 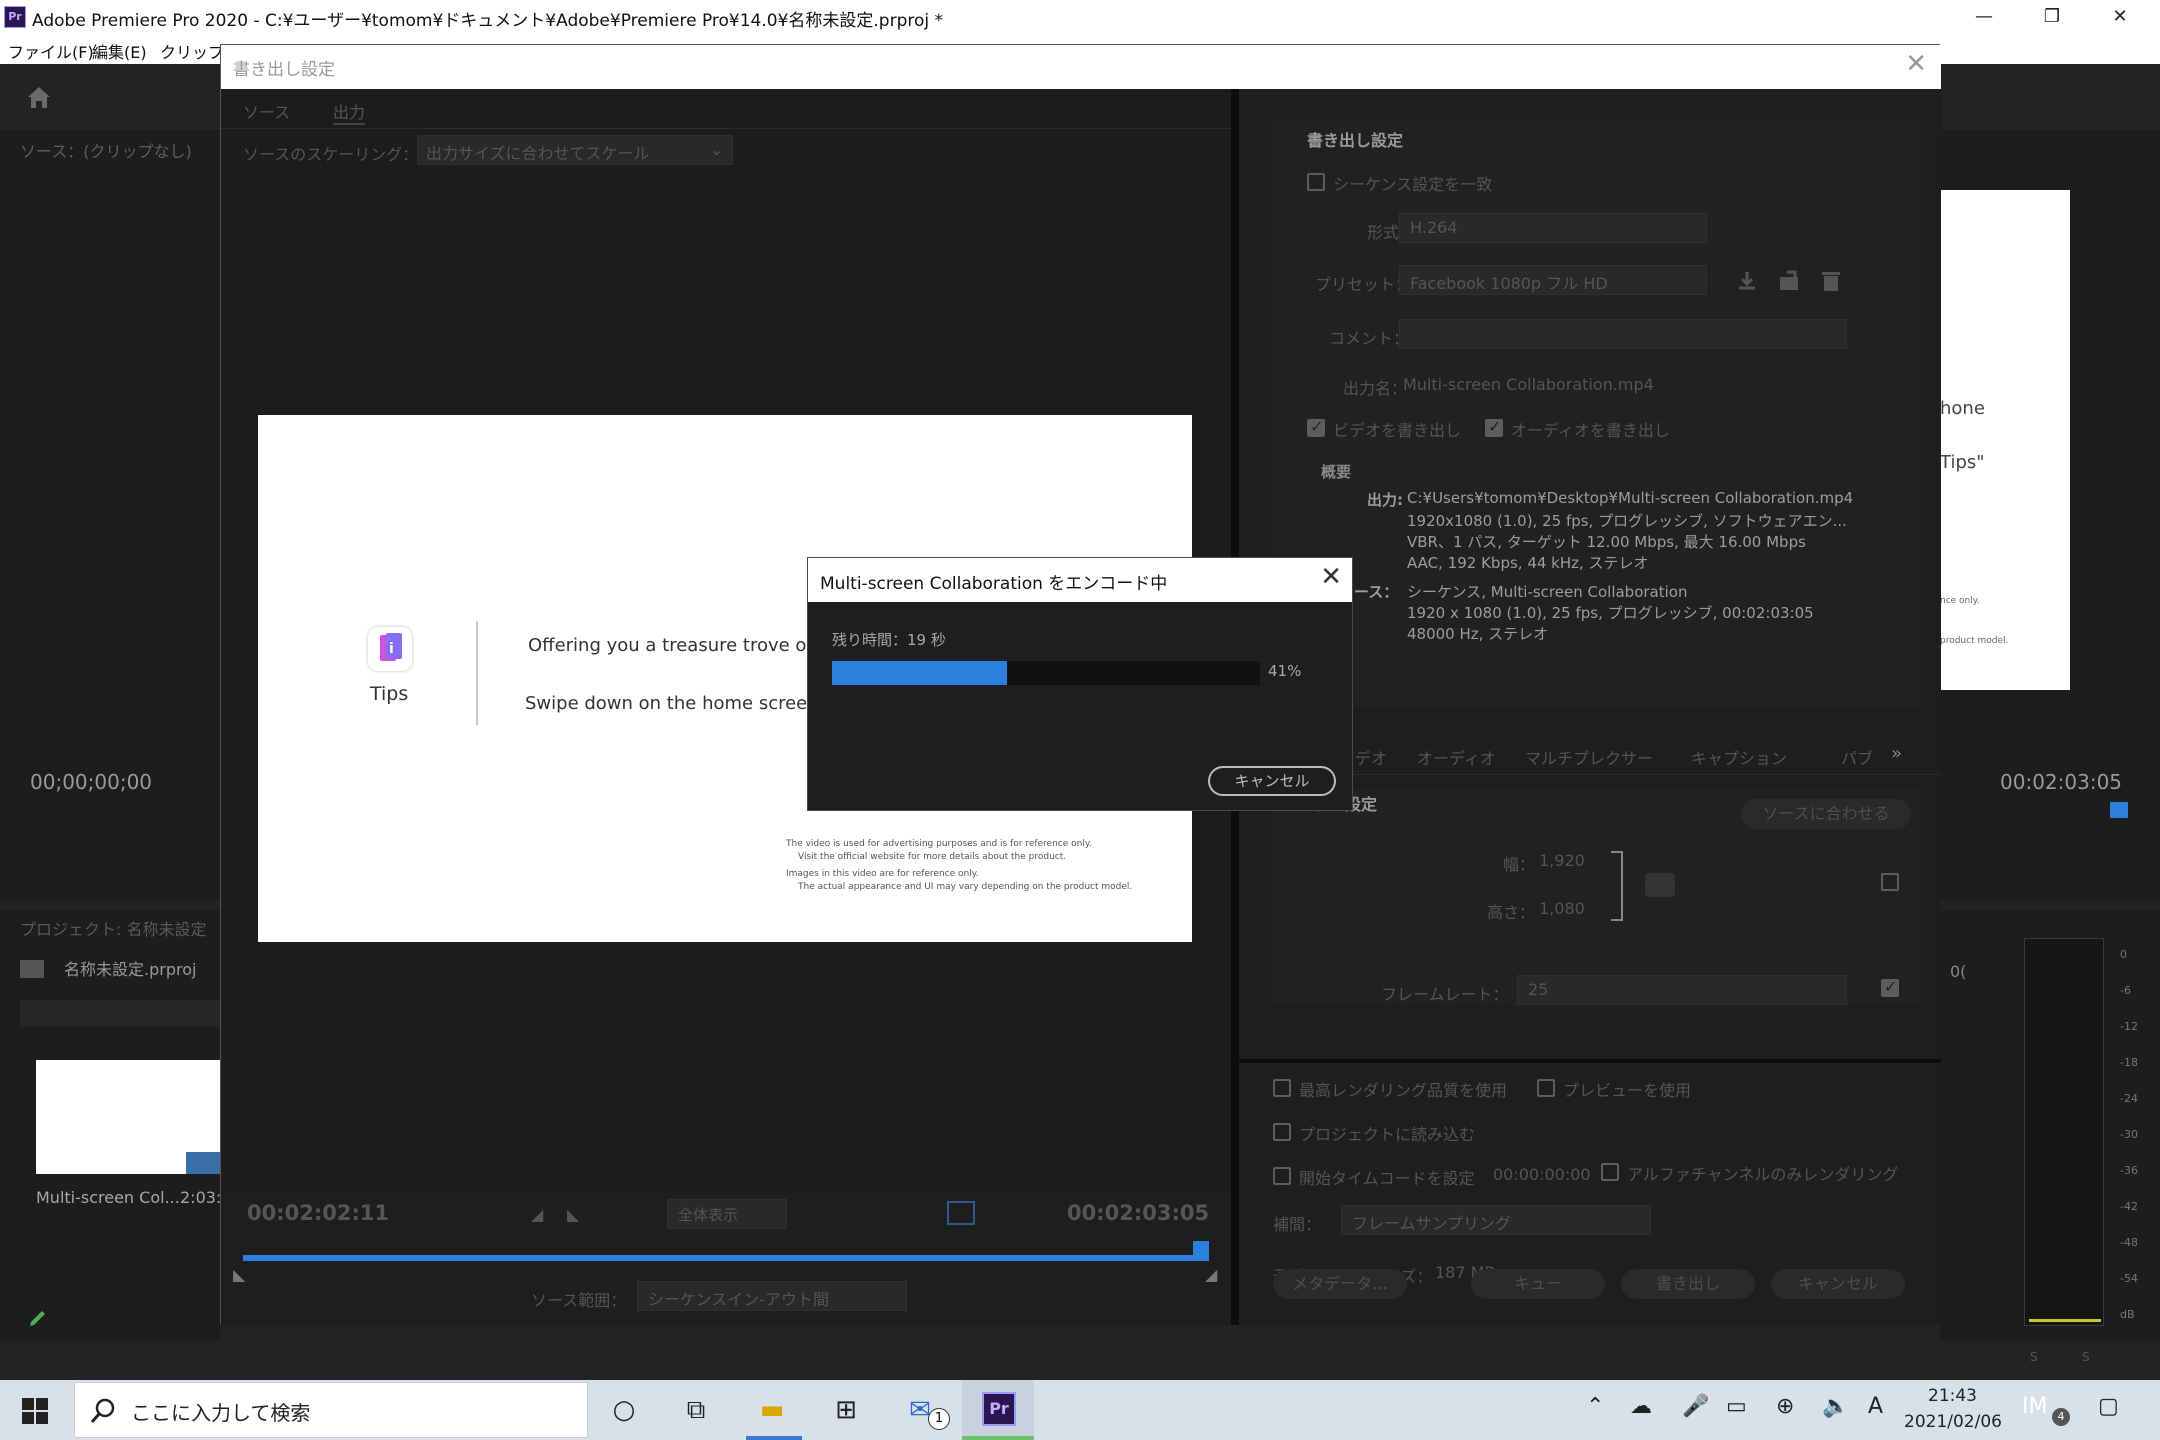 I want to click on fit-icon, so click(x=961, y=1213).